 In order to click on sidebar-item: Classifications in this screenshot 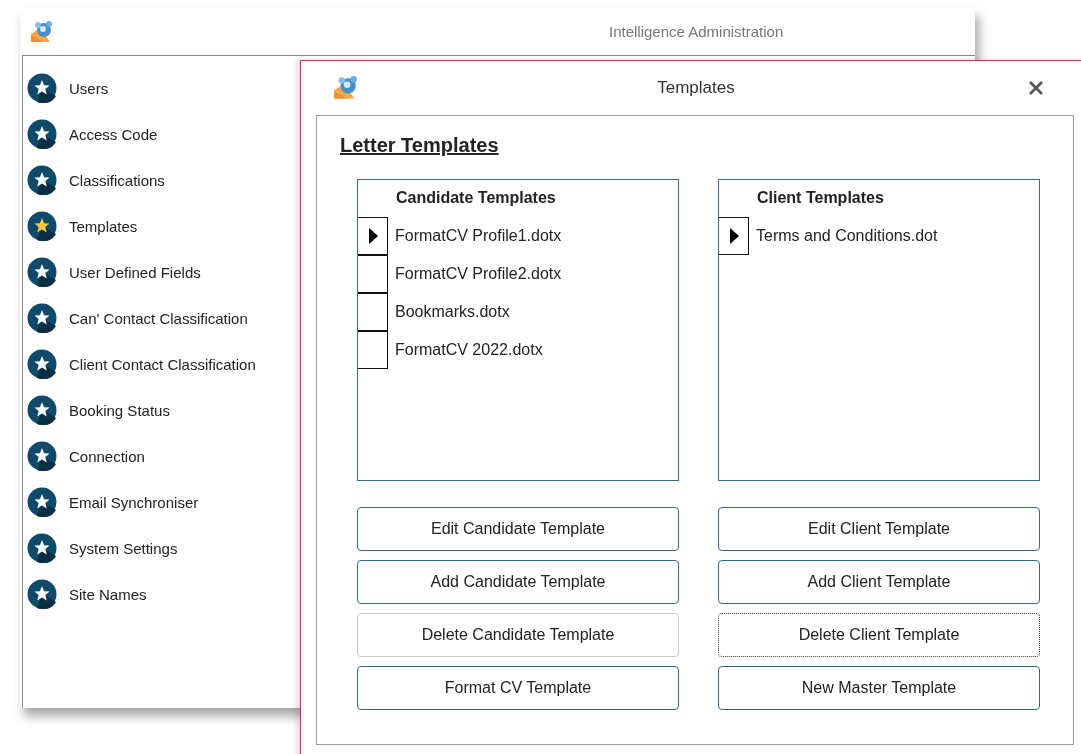, I will do `click(117, 180)`.